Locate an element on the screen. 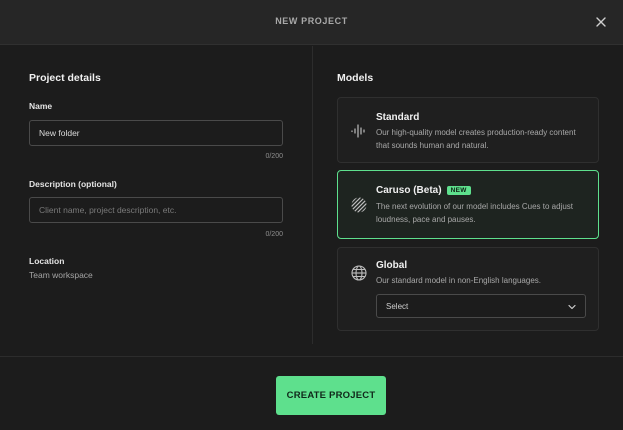 This screenshot has height=430, width=623. waveform-icon is located at coordinates (358, 131).